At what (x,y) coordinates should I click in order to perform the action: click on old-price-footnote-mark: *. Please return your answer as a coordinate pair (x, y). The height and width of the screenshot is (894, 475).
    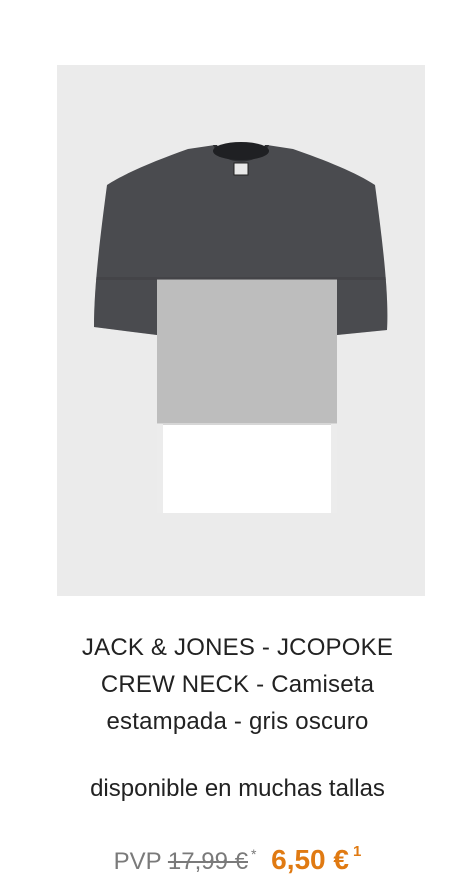
    Looking at the image, I should click on (254, 854).